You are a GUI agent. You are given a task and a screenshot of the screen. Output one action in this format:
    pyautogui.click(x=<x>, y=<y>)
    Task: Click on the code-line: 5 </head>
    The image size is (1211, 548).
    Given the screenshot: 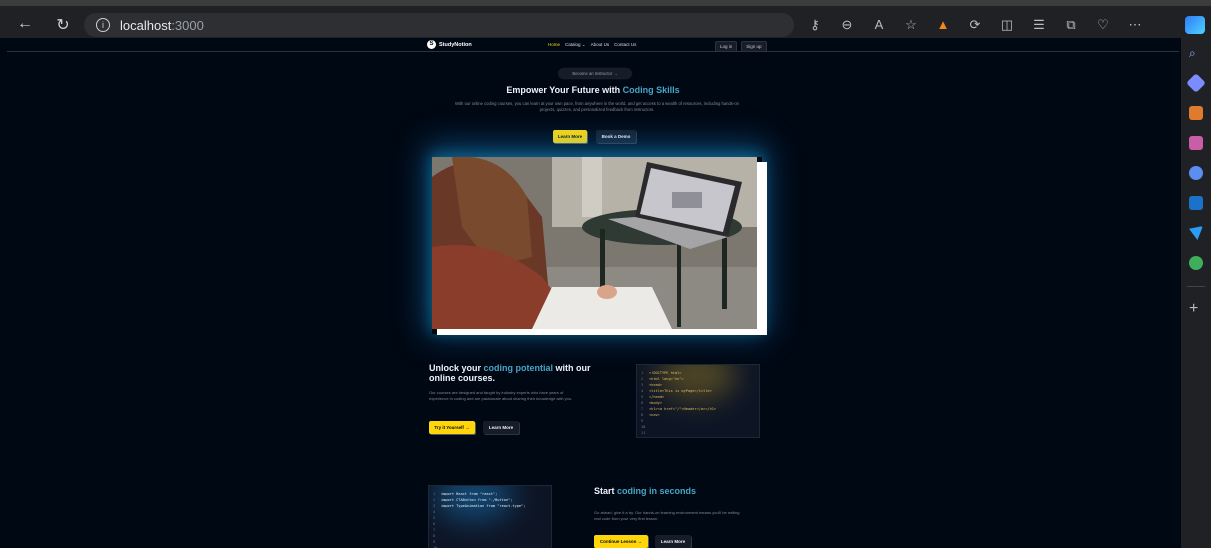 What is the action you would take?
    pyautogui.click(x=653, y=397)
    